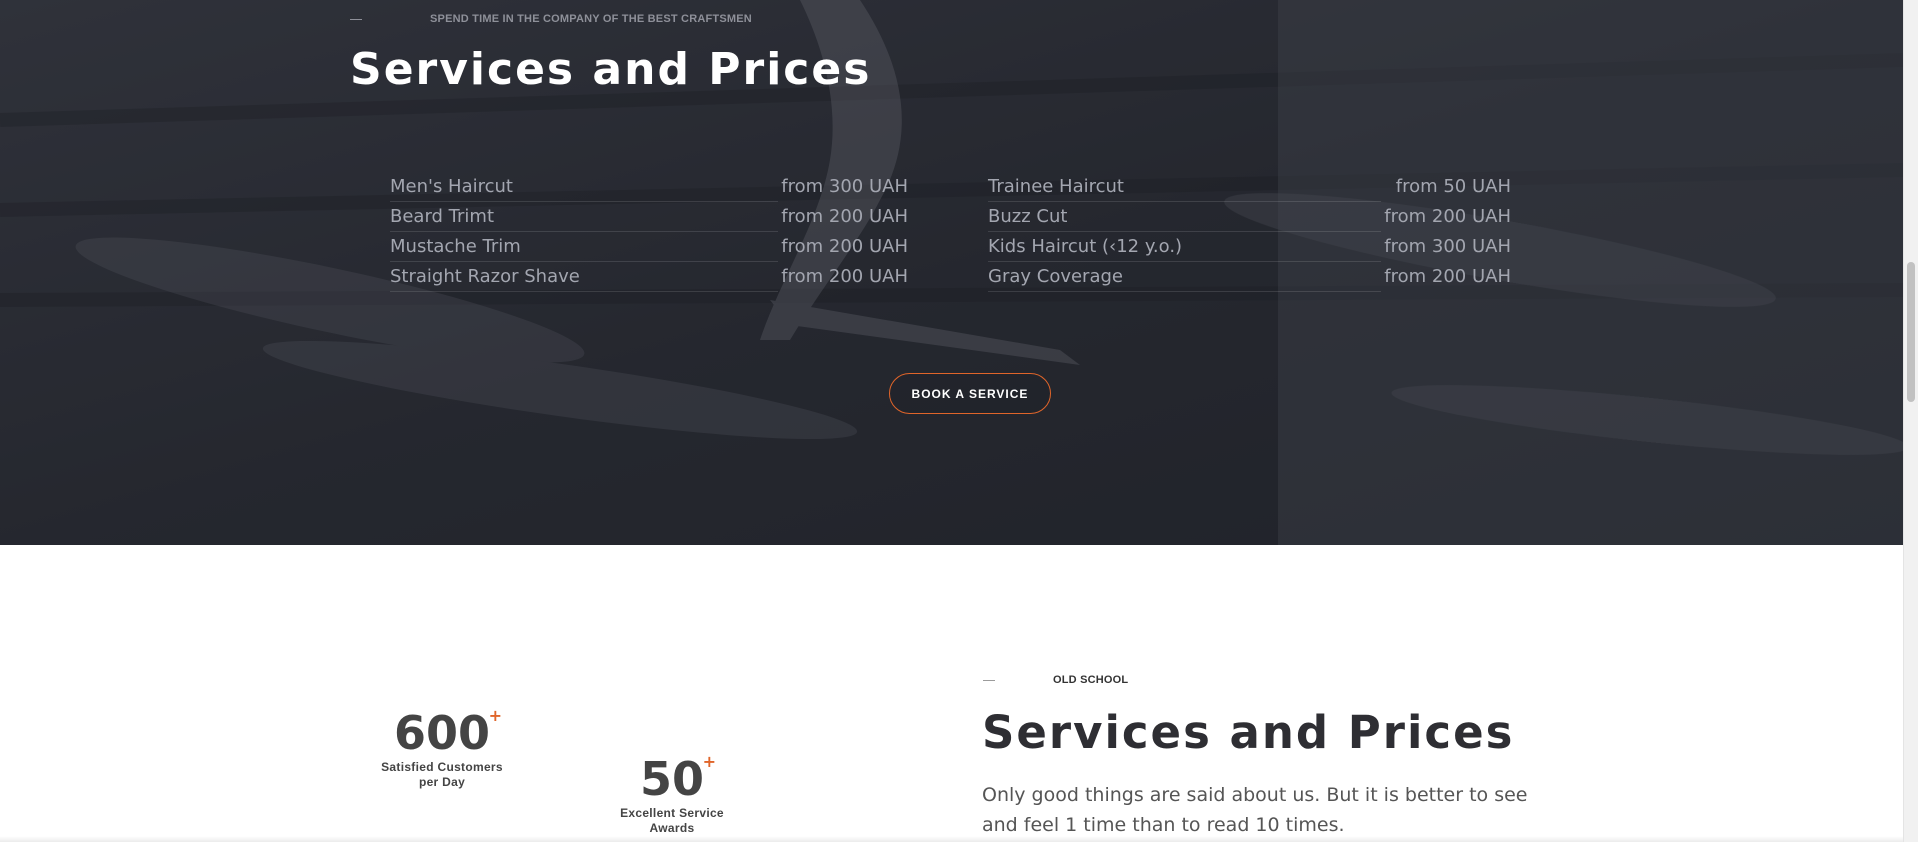 This screenshot has width=1918, height=842. Describe the element at coordinates (951, 839) in the screenshot. I see `footer-shadow-edge` at that location.